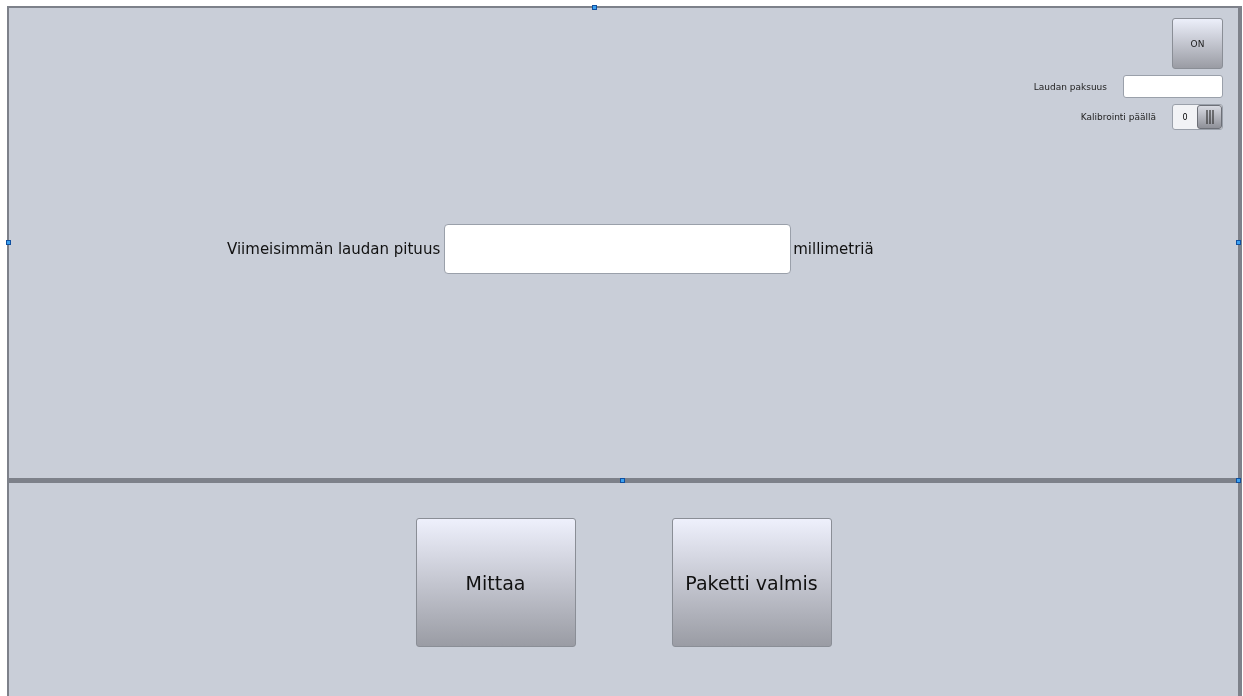 The height and width of the screenshot is (696, 1243). Describe the element at coordinates (1197, 117) in the screenshot. I see `calibration-toggle: 0` at that location.